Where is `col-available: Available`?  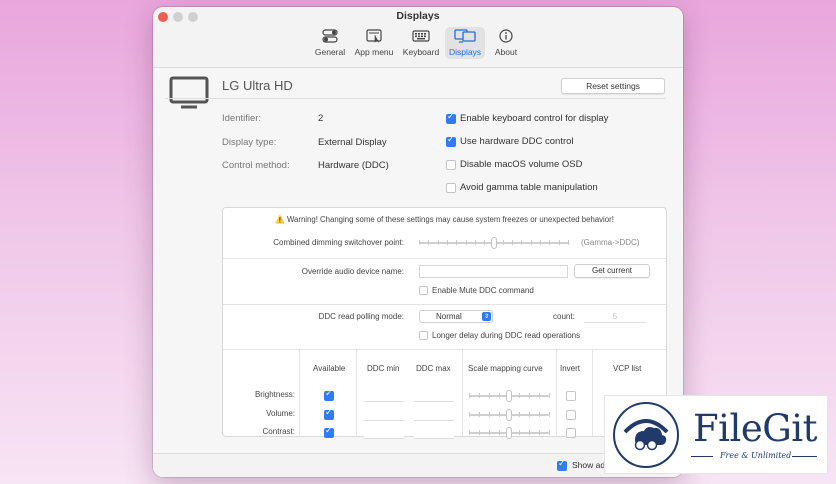 col-available: Available is located at coordinates (329, 368).